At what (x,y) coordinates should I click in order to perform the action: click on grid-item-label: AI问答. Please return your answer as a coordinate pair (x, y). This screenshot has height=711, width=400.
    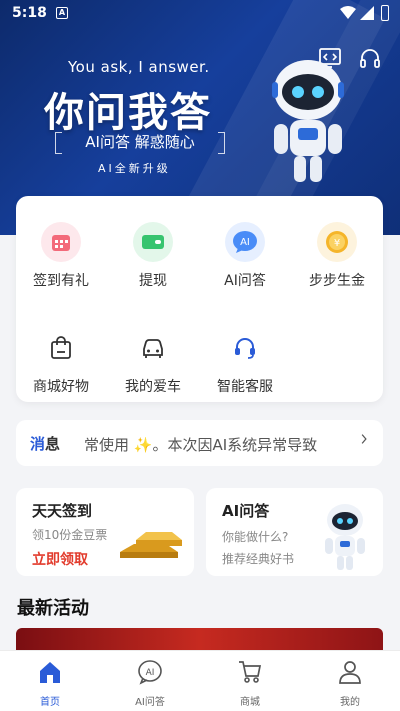
    Looking at the image, I should click on (245, 281).